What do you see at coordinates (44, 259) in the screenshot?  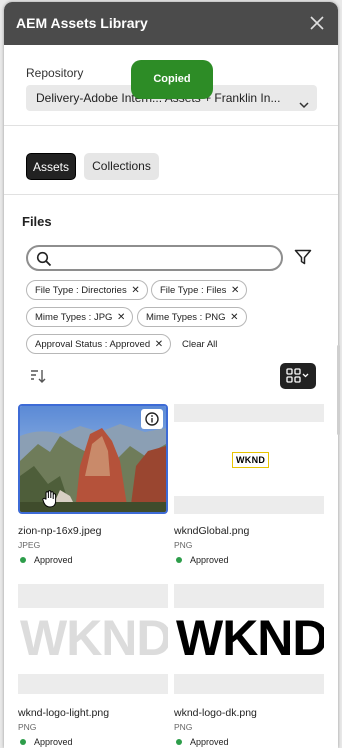 I see `search-icon` at bounding box center [44, 259].